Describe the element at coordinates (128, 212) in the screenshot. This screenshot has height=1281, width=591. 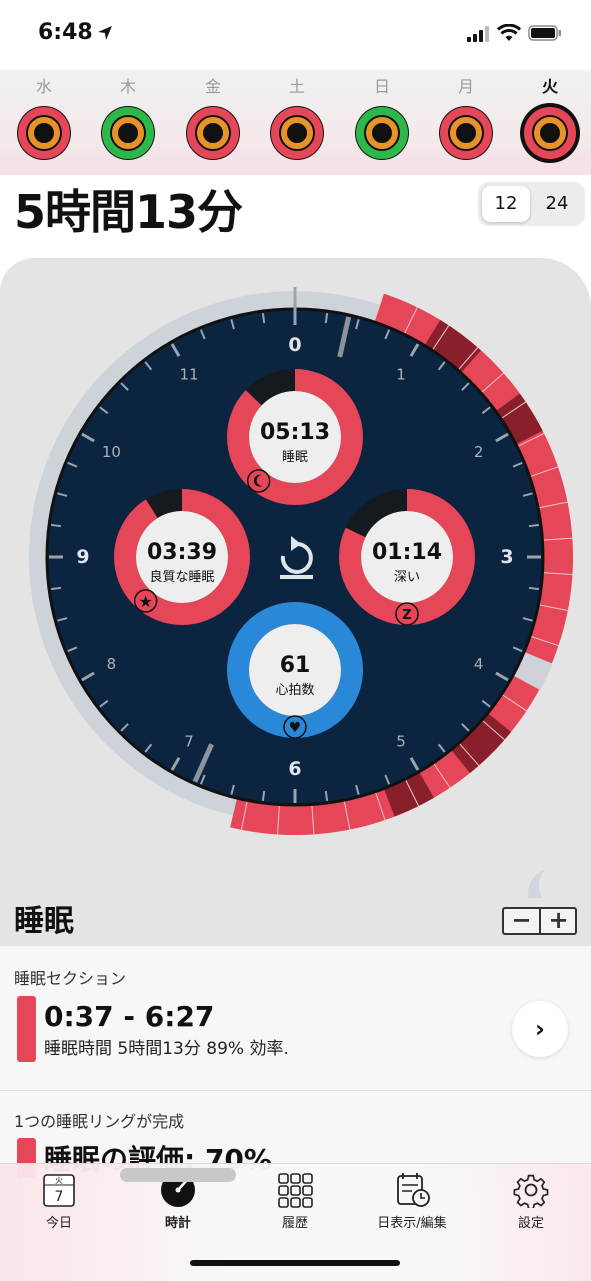
I see `sleep-duration-title: 5時間13分` at that location.